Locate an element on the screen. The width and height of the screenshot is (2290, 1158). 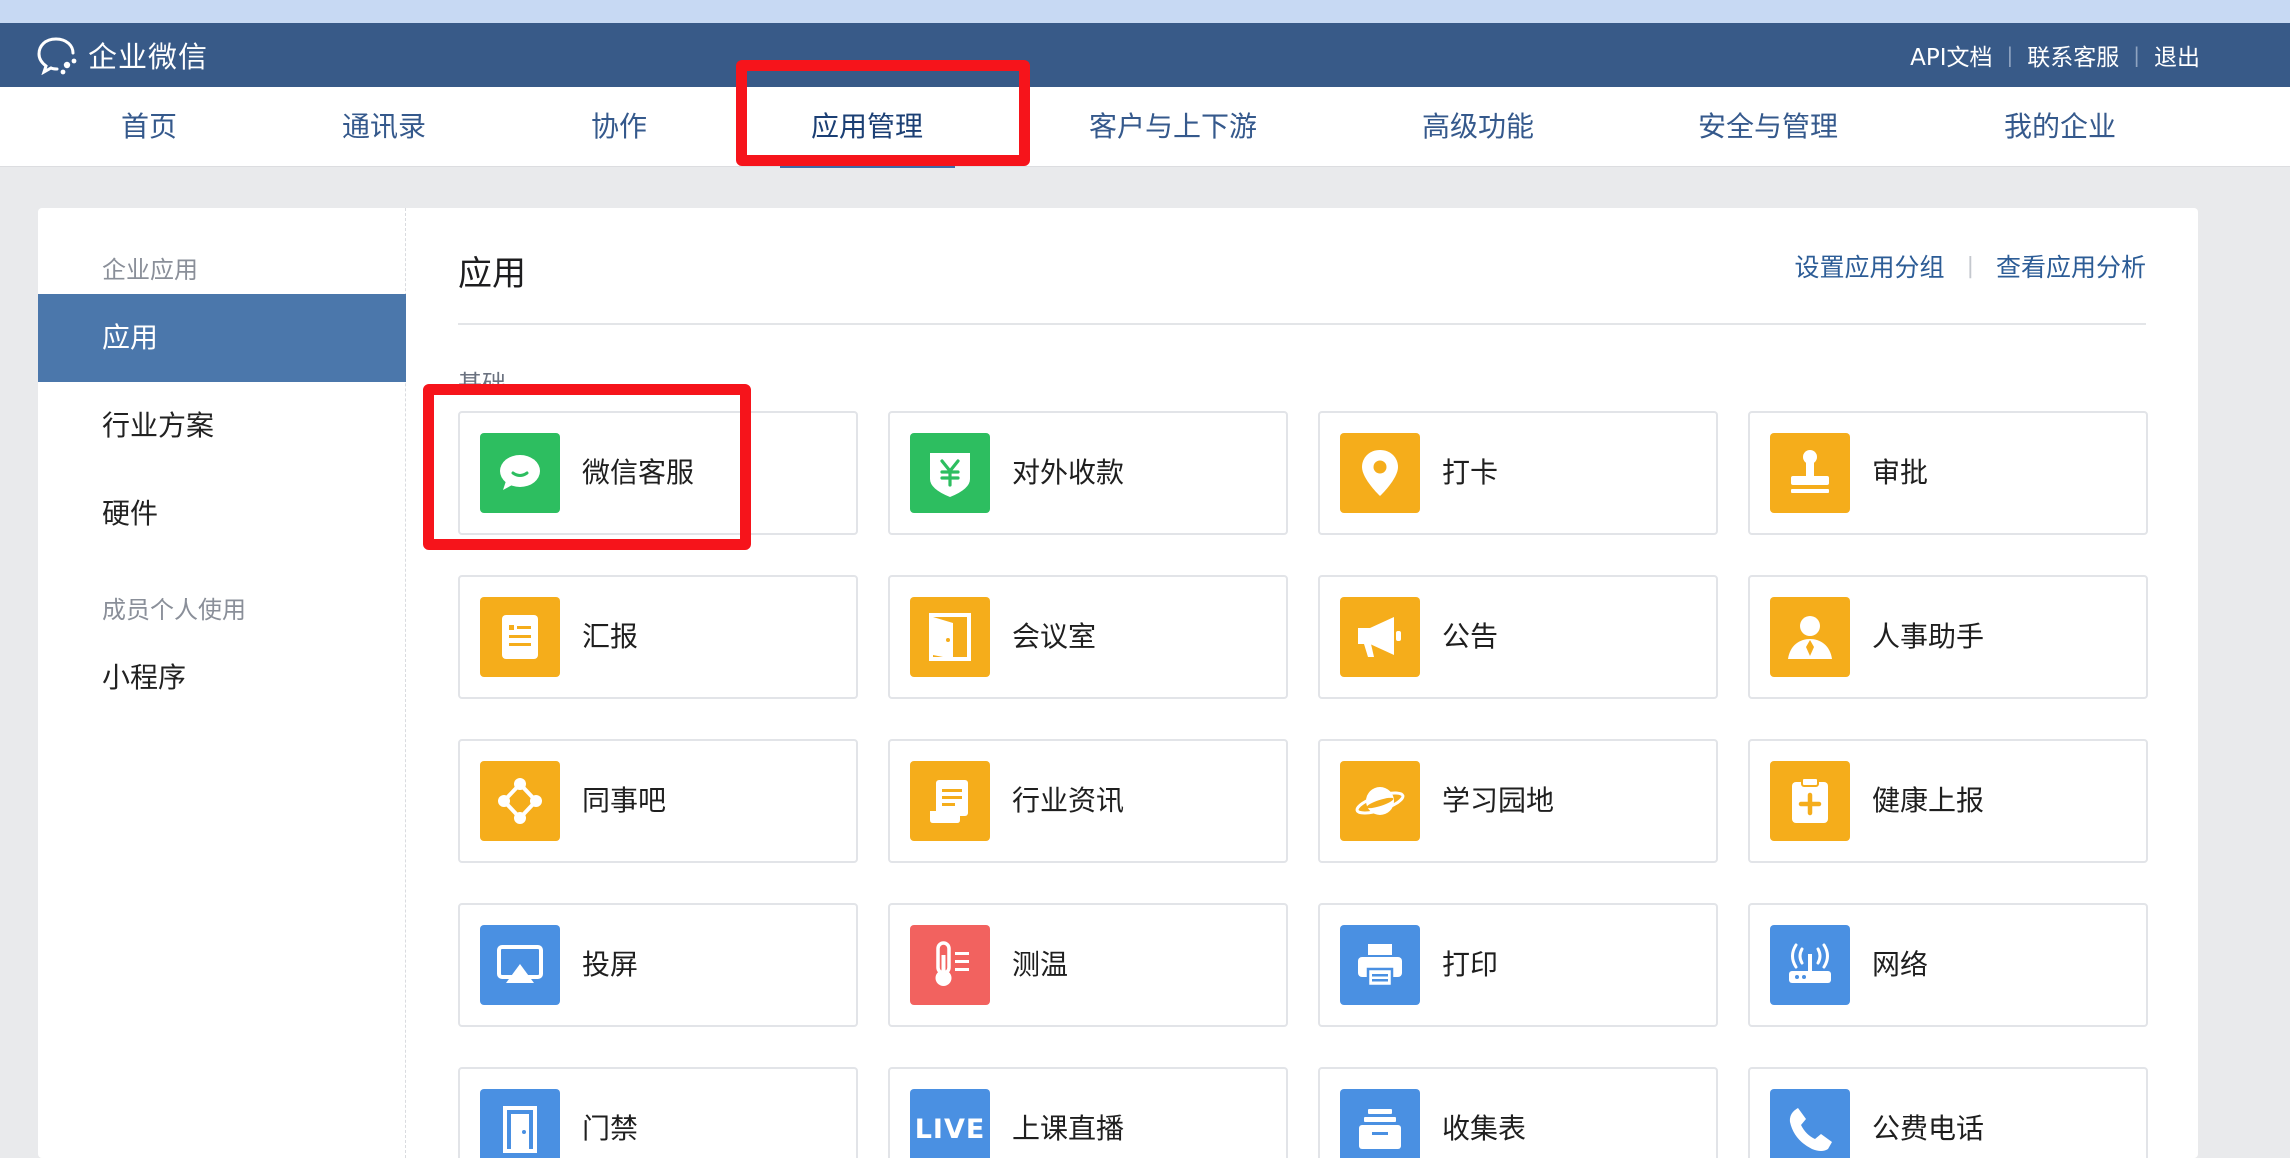
app-tile-report: 汇报 is located at coordinates (658, 637).